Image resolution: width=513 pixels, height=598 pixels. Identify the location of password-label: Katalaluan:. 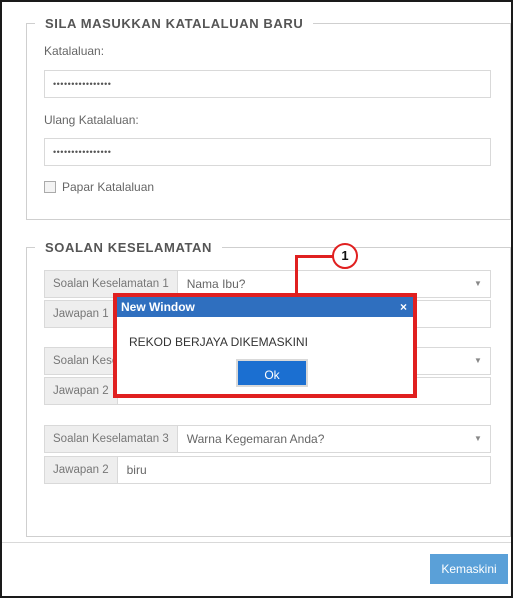
(74, 51).